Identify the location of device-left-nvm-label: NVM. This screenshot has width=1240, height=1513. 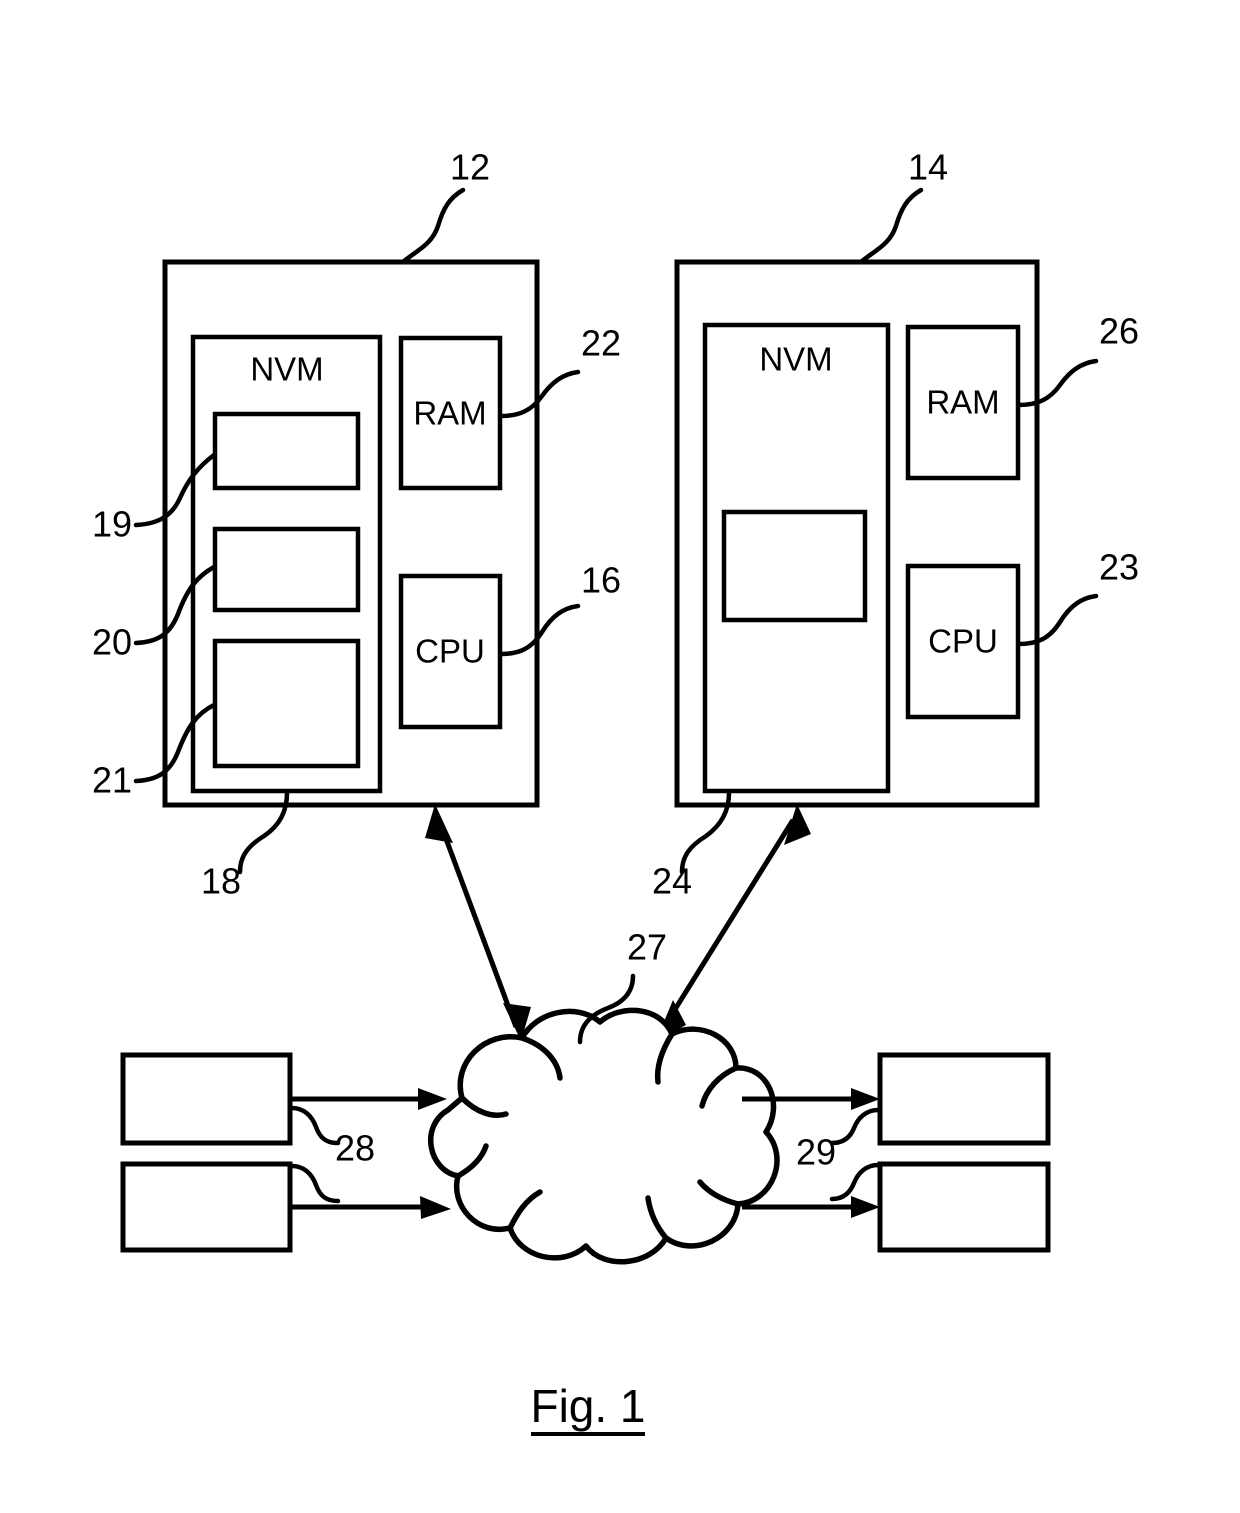
(286, 369).